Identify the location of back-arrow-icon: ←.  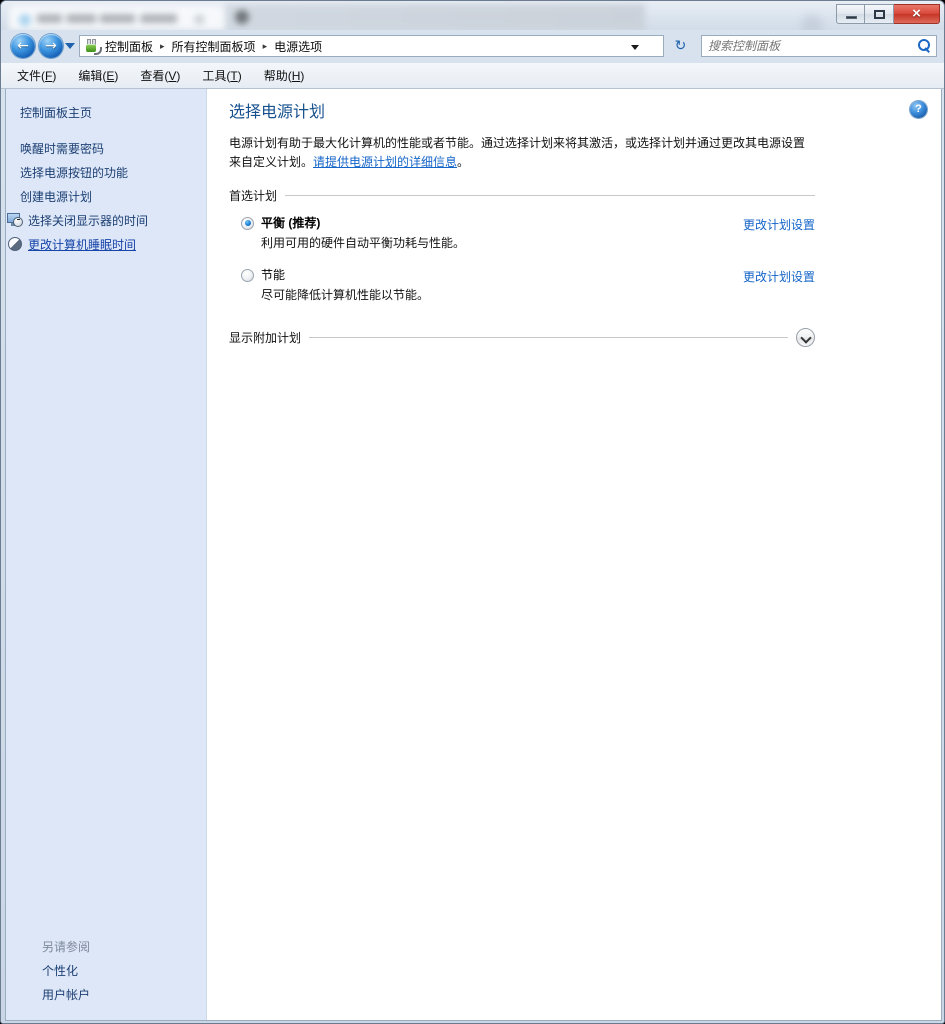
(23, 46).